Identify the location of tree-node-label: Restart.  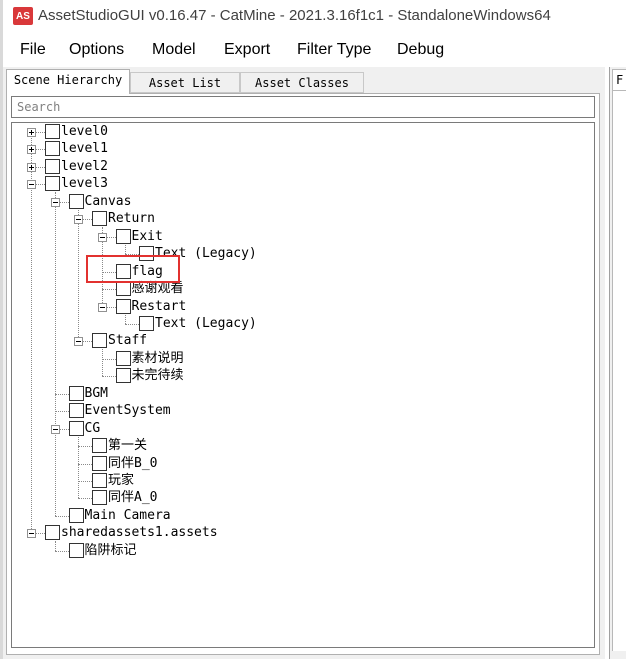
(159, 306).